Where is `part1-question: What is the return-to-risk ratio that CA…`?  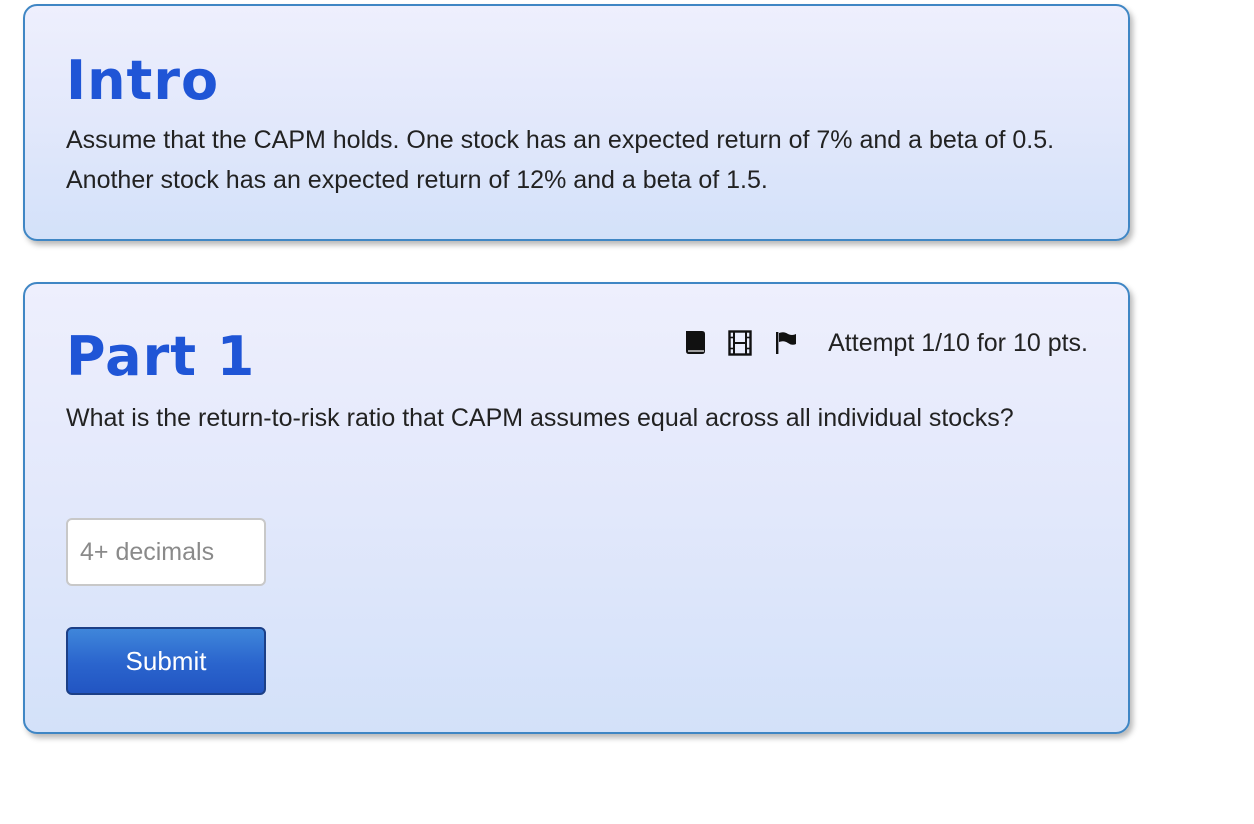 part1-question: What is the return-to-risk ratio that CA… is located at coordinates (540, 418).